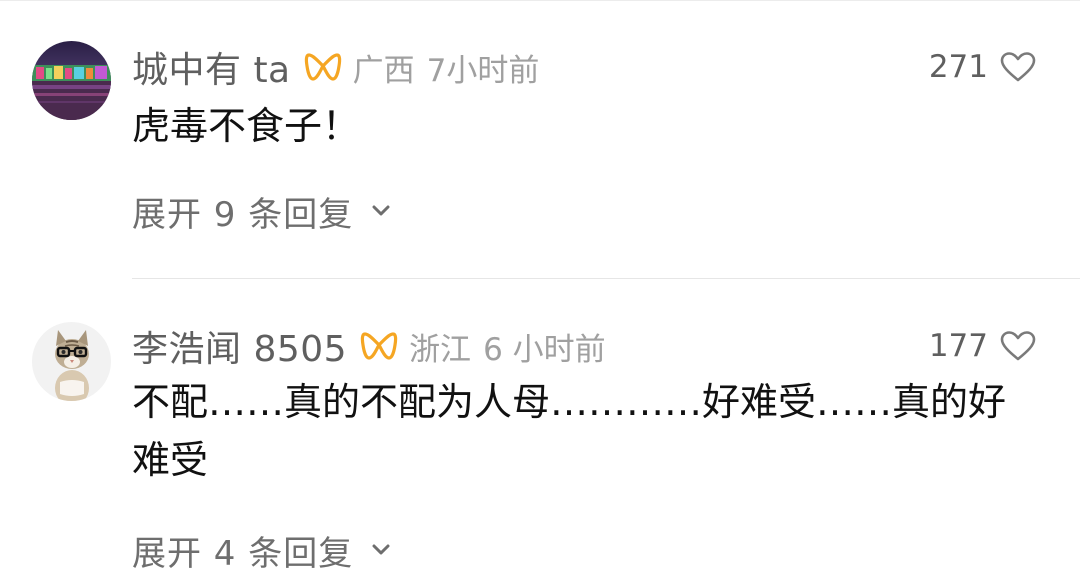 The image size is (1080, 586). I want to click on like-button: 271, so click(982, 67).